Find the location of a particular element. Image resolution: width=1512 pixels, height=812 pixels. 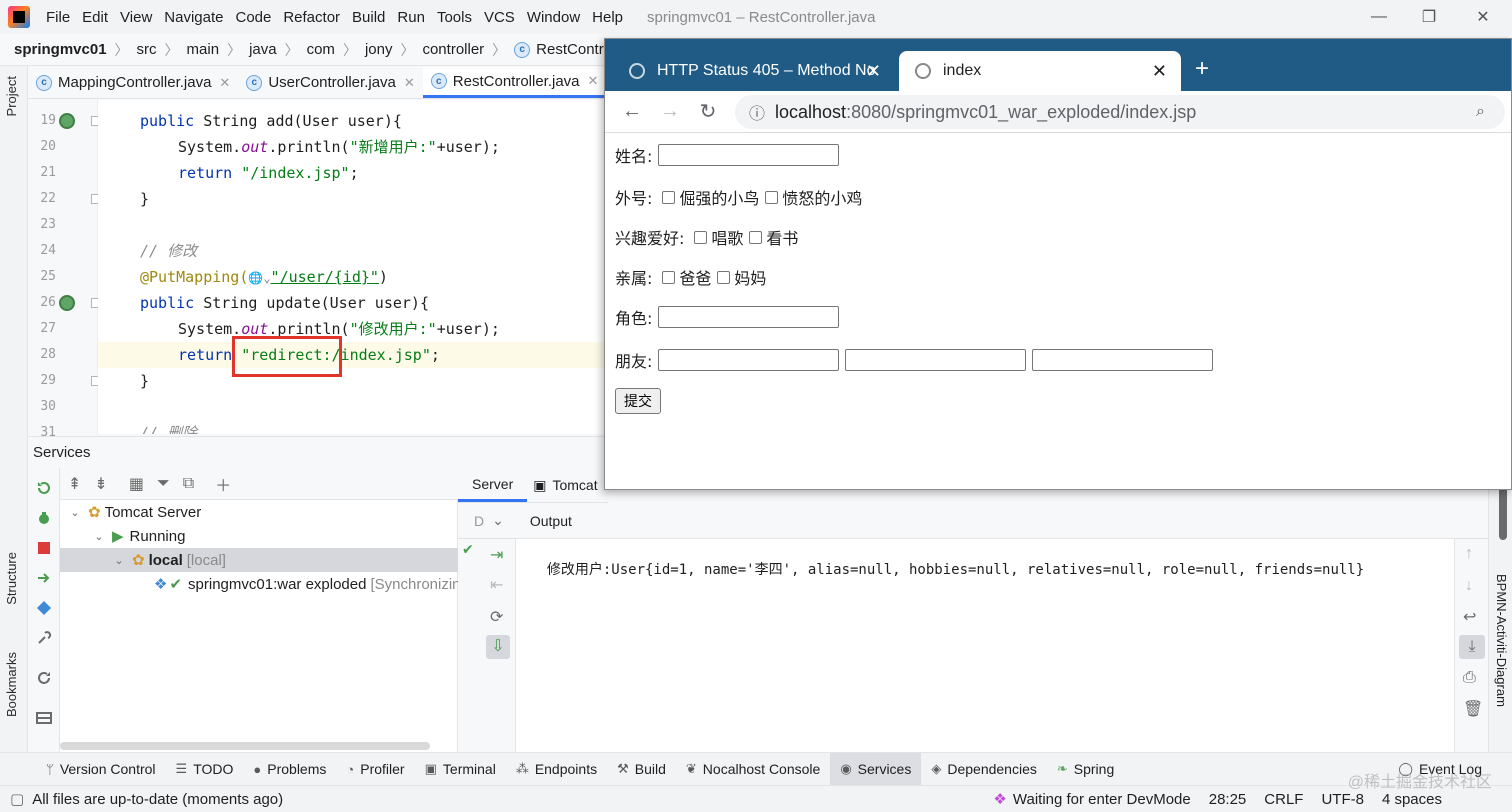

tree-local: ⌄ ✿ local [local] is located at coordinates (259, 560).